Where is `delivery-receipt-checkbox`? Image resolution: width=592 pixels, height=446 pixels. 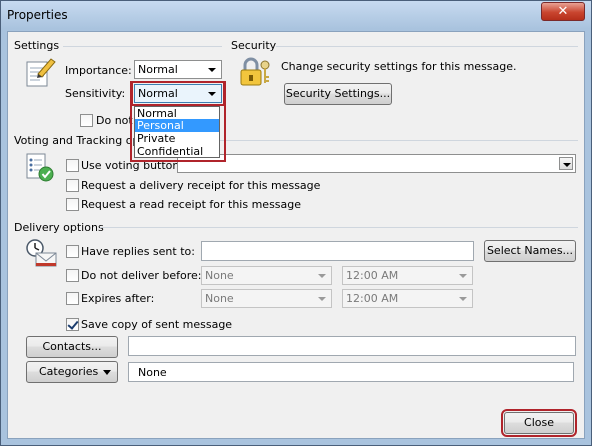 delivery-receipt-checkbox is located at coordinates (72, 185).